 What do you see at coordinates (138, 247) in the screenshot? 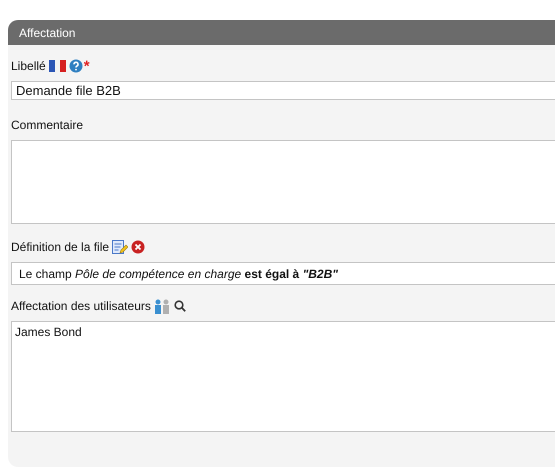
I see `delete-icon` at bounding box center [138, 247].